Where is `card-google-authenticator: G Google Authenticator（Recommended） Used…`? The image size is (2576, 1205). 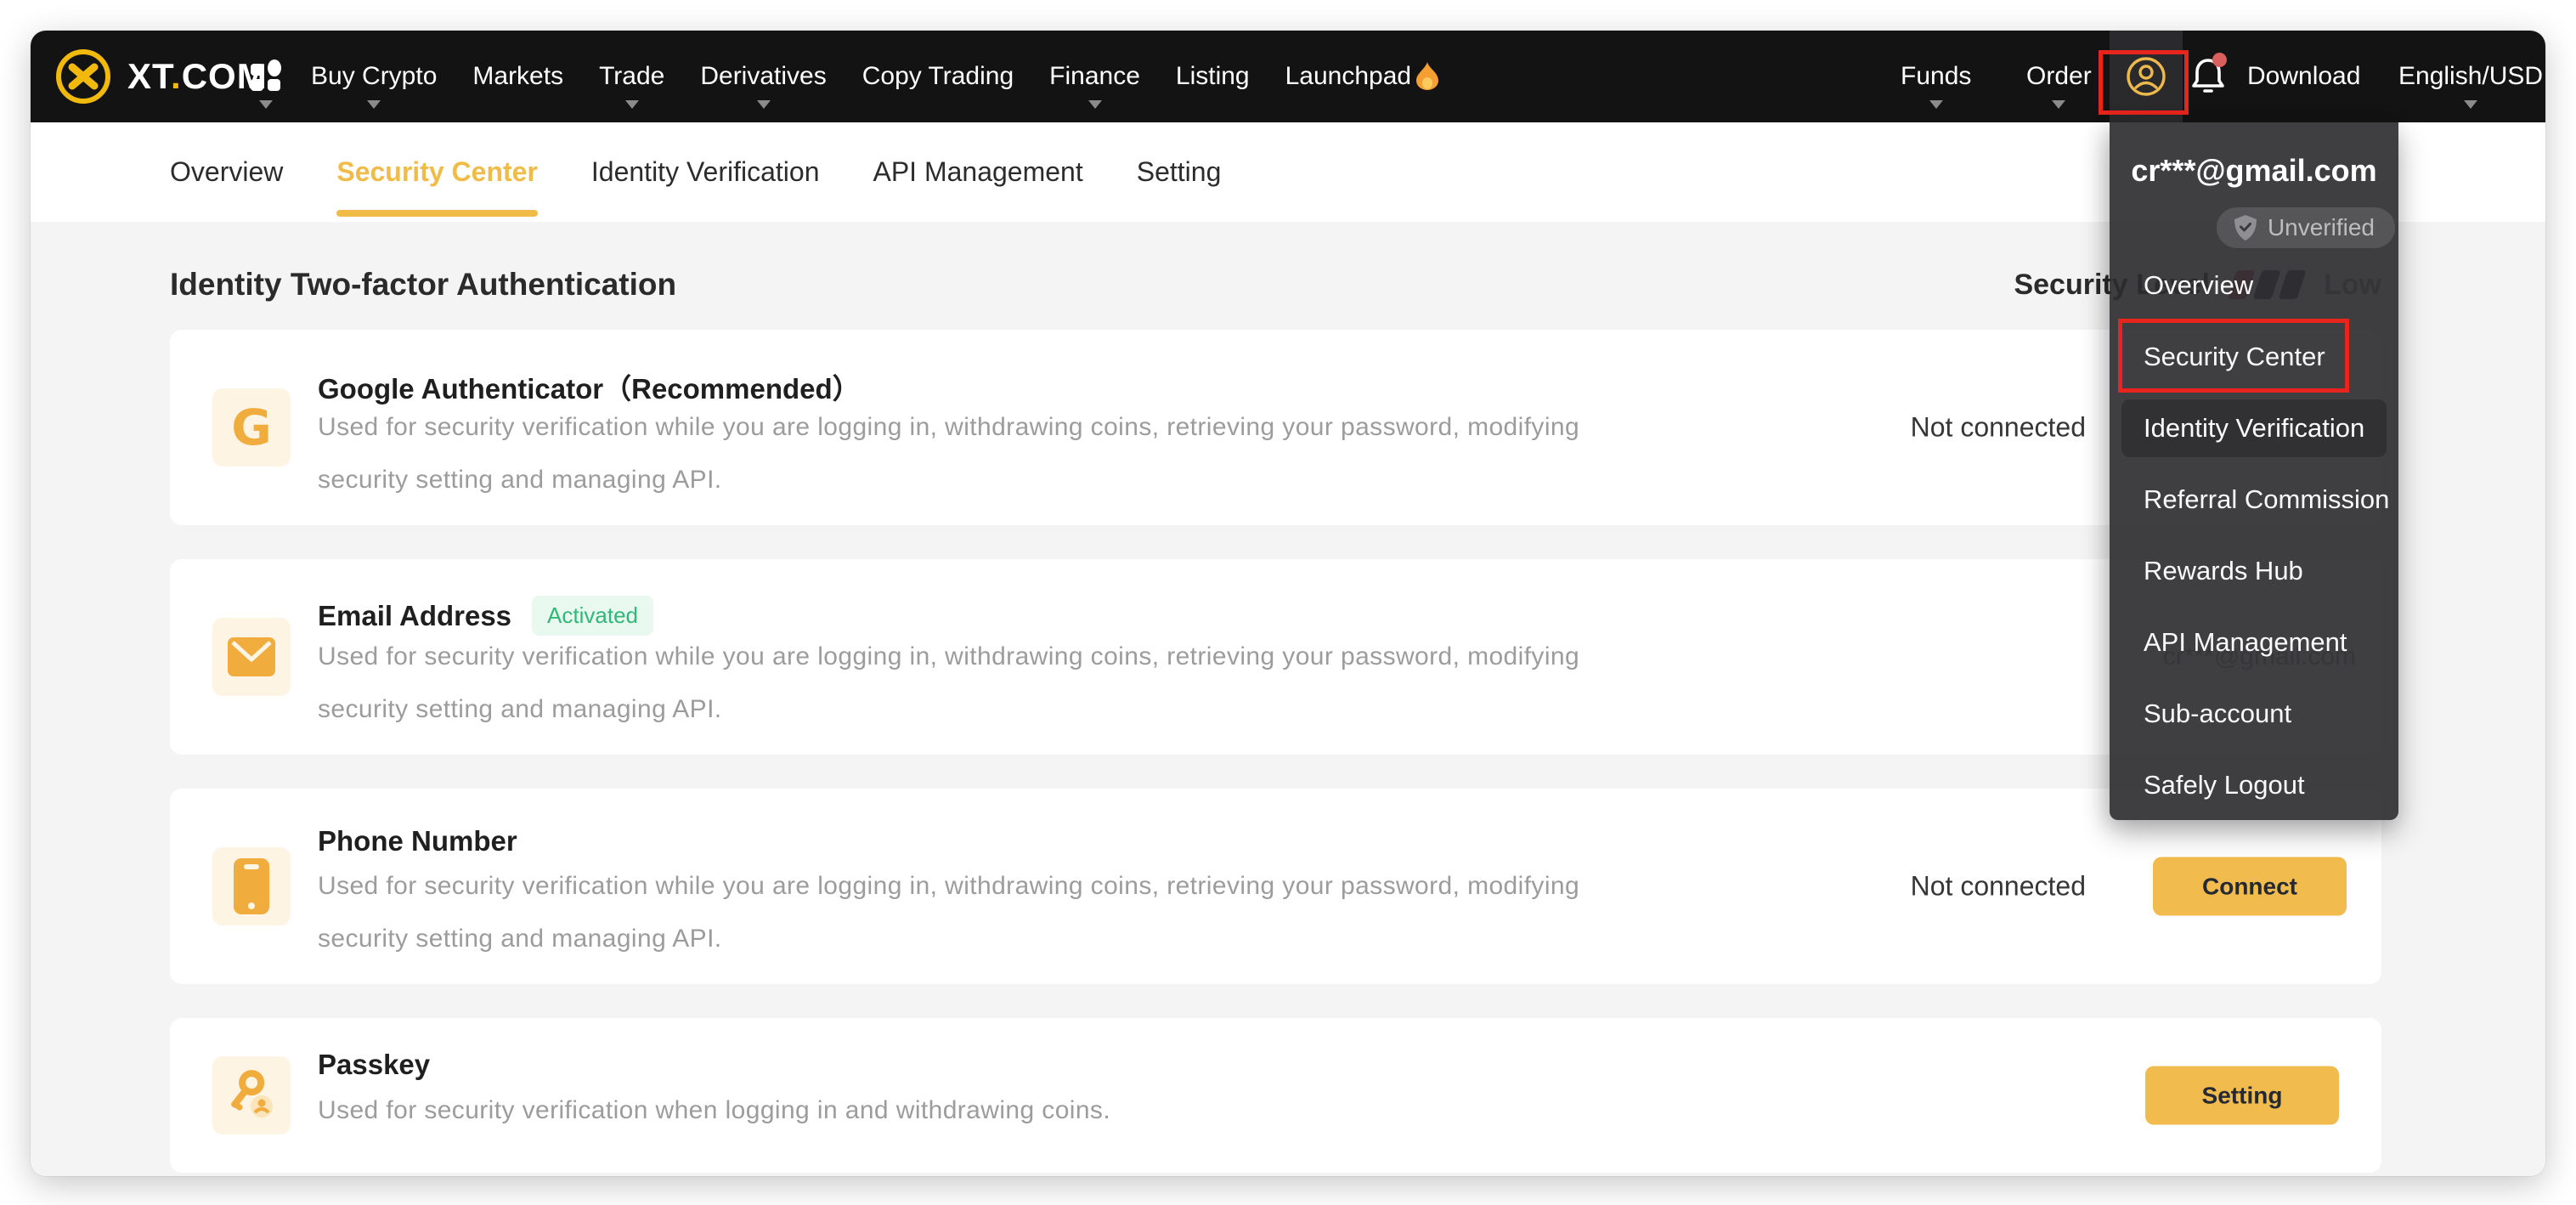
card-google-authenticator: G Google Authenticator（Recommended） Used… is located at coordinates (1275, 427).